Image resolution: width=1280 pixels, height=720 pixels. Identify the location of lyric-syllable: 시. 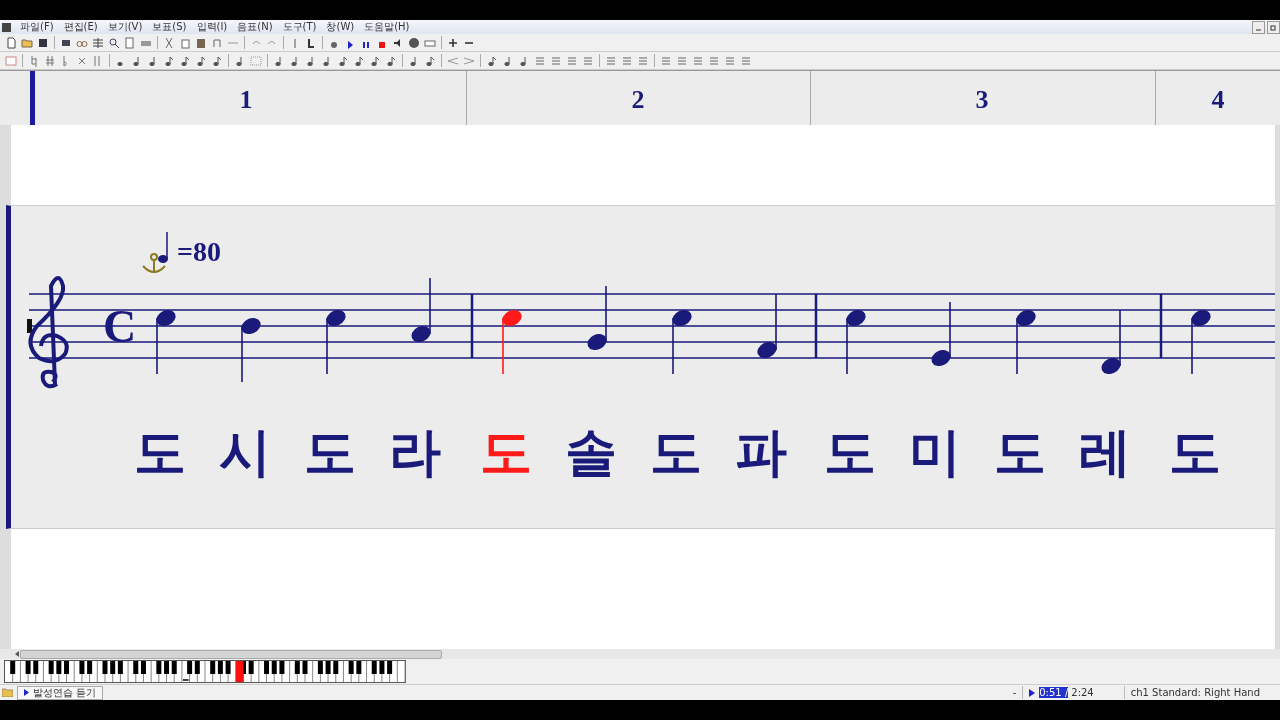
(245, 452).